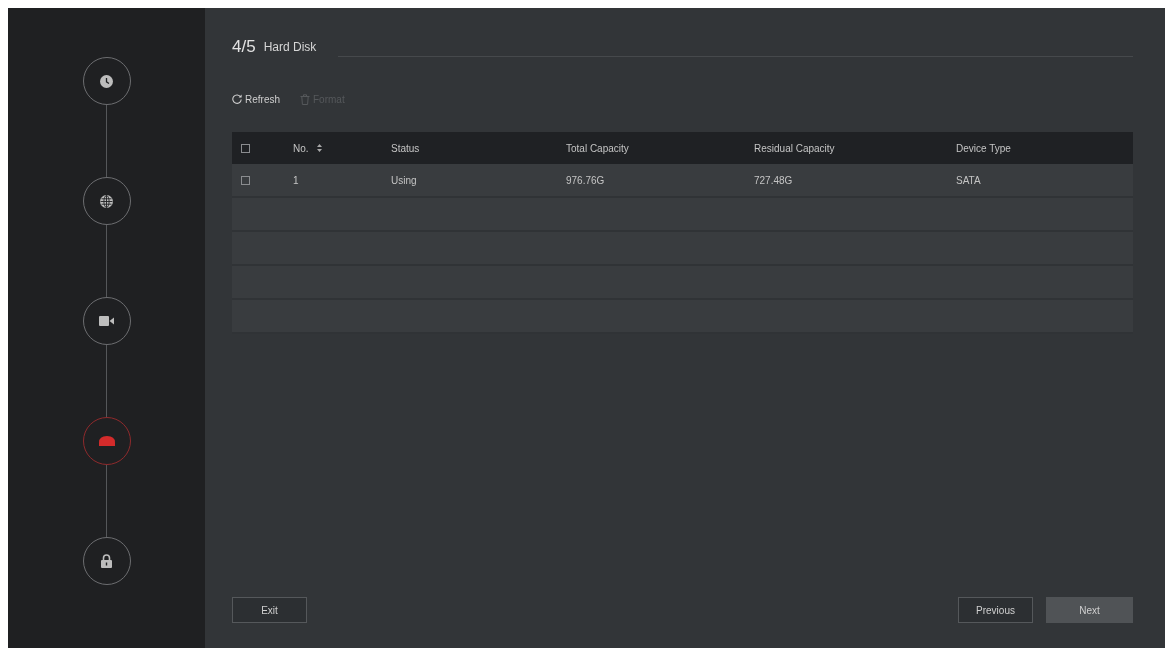  Describe the element at coordinates (319, 148) in the screenshot. I see `sort-icon` at that location.